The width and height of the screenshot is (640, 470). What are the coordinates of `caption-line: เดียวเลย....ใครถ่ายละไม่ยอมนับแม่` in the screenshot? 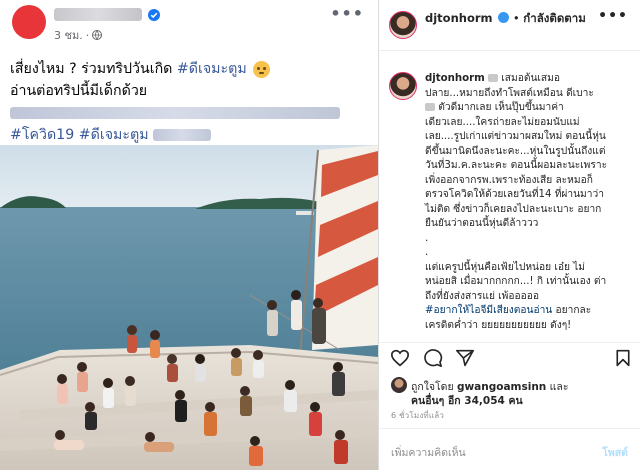 It's located at (502, 122).